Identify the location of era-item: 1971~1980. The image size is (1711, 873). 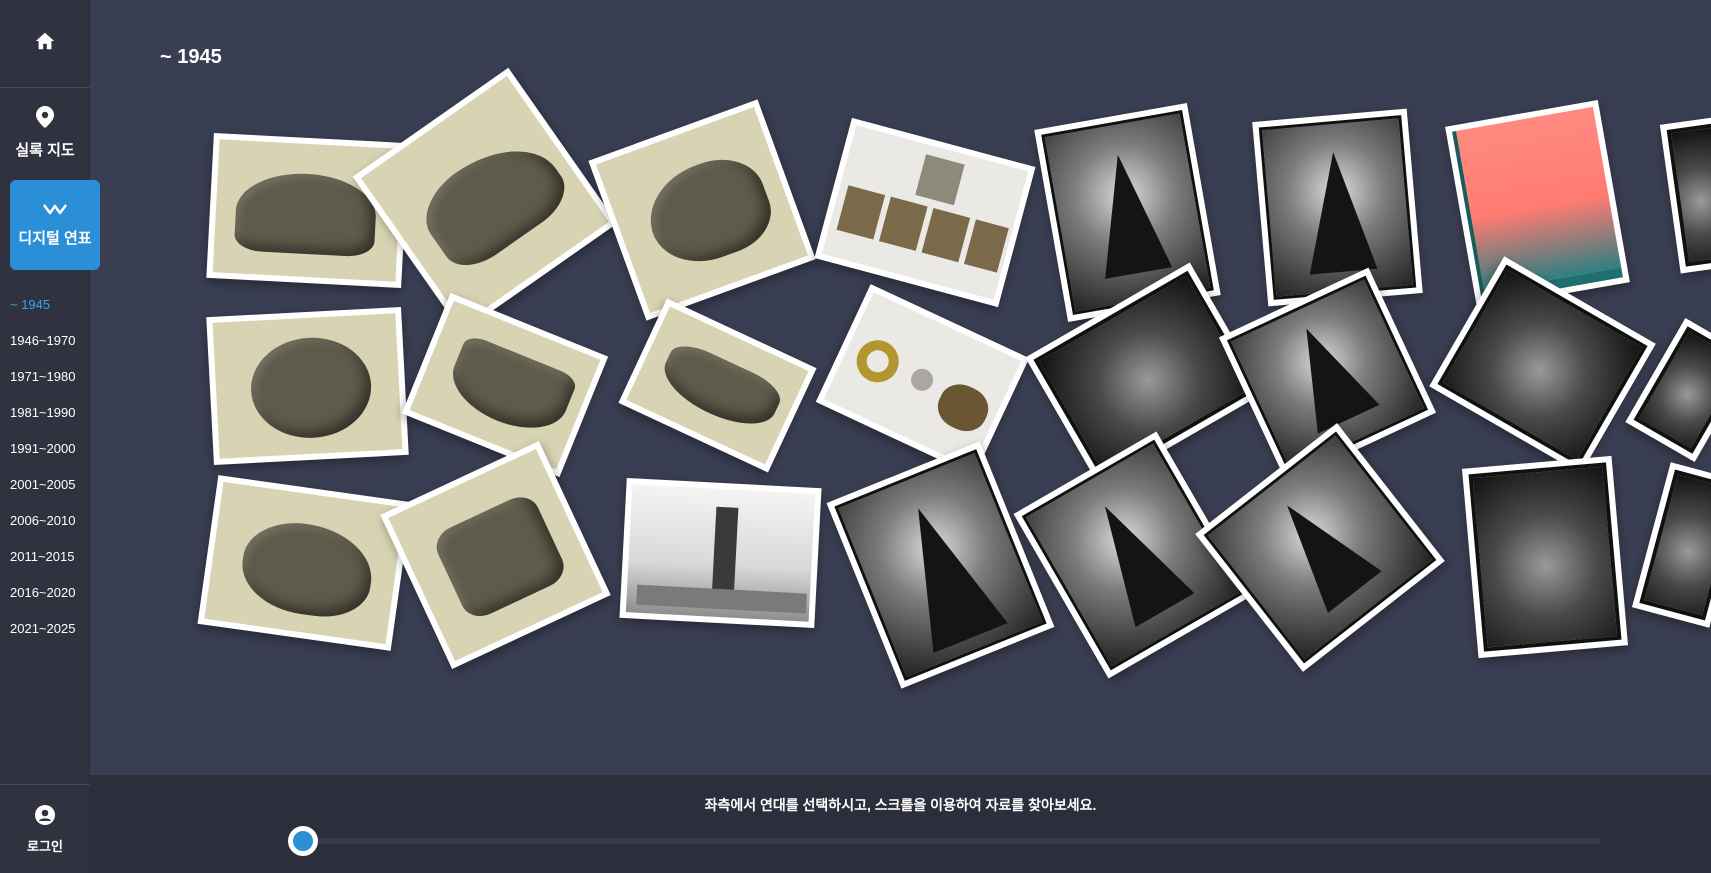
(42, 386).